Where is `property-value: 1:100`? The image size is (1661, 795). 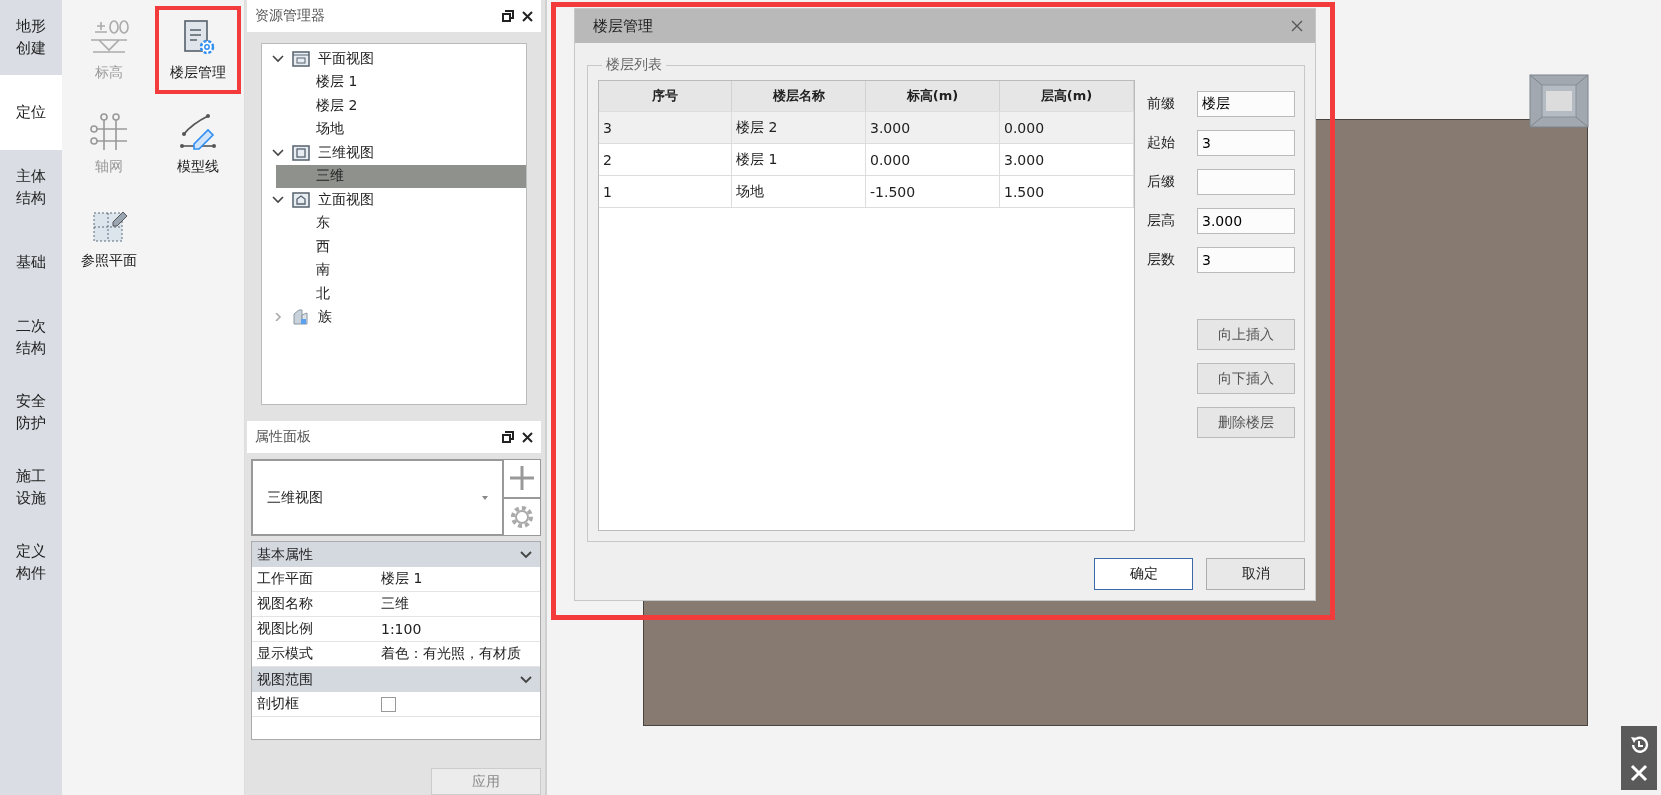 property-value: 1:100 is located at coordinates (401, 629).